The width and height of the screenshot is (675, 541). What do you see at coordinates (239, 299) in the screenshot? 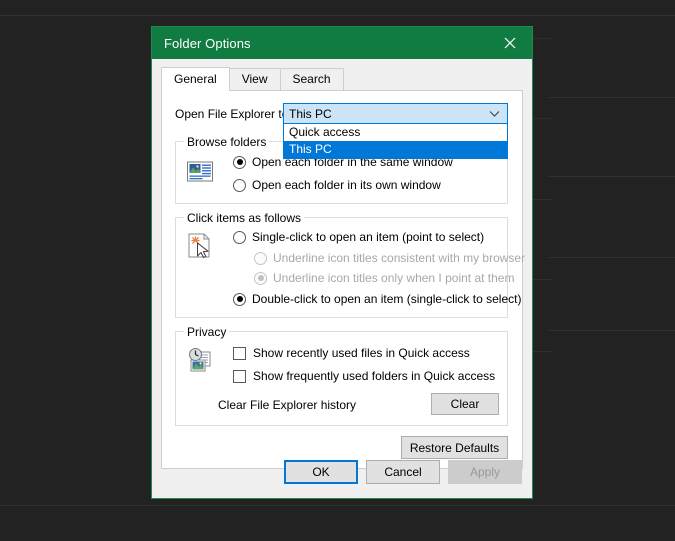
I see `radio-double-click-indicator` at bounding box center [239, 299].